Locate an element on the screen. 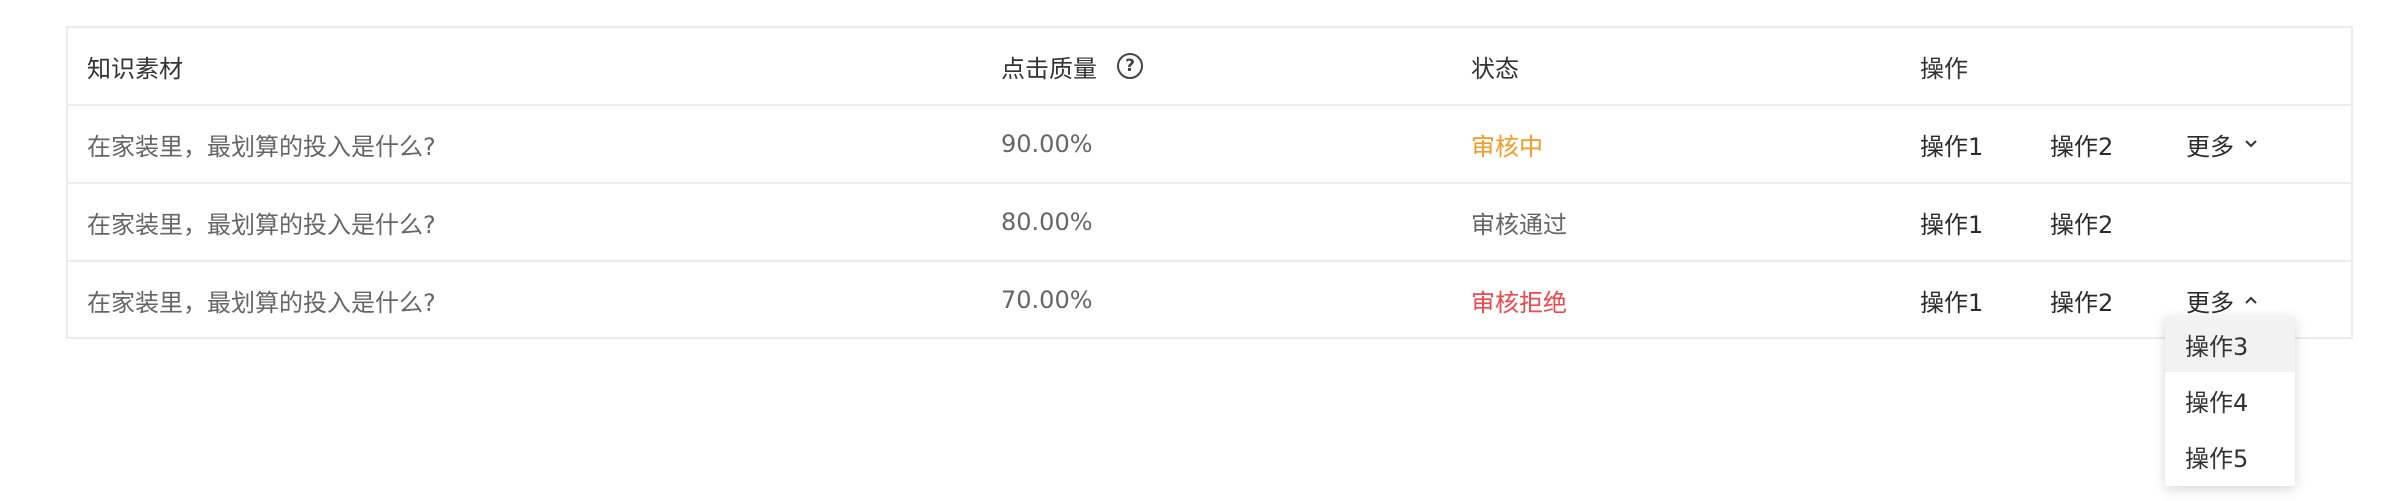 This screenshot has width=2400, height=501. header-quality: 点击质量 ? is located at coordinates (1072, 66).